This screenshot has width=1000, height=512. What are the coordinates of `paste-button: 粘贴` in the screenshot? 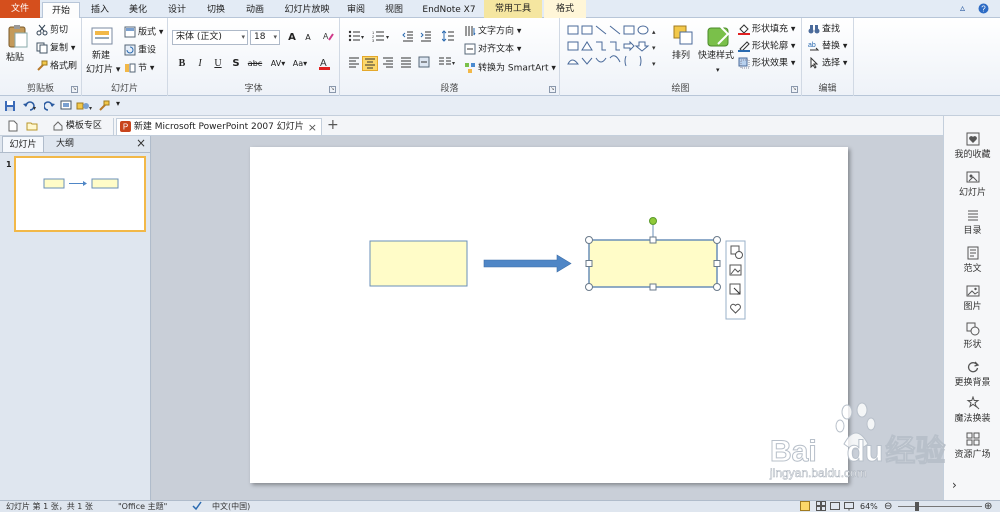 It's located at (15, 58).